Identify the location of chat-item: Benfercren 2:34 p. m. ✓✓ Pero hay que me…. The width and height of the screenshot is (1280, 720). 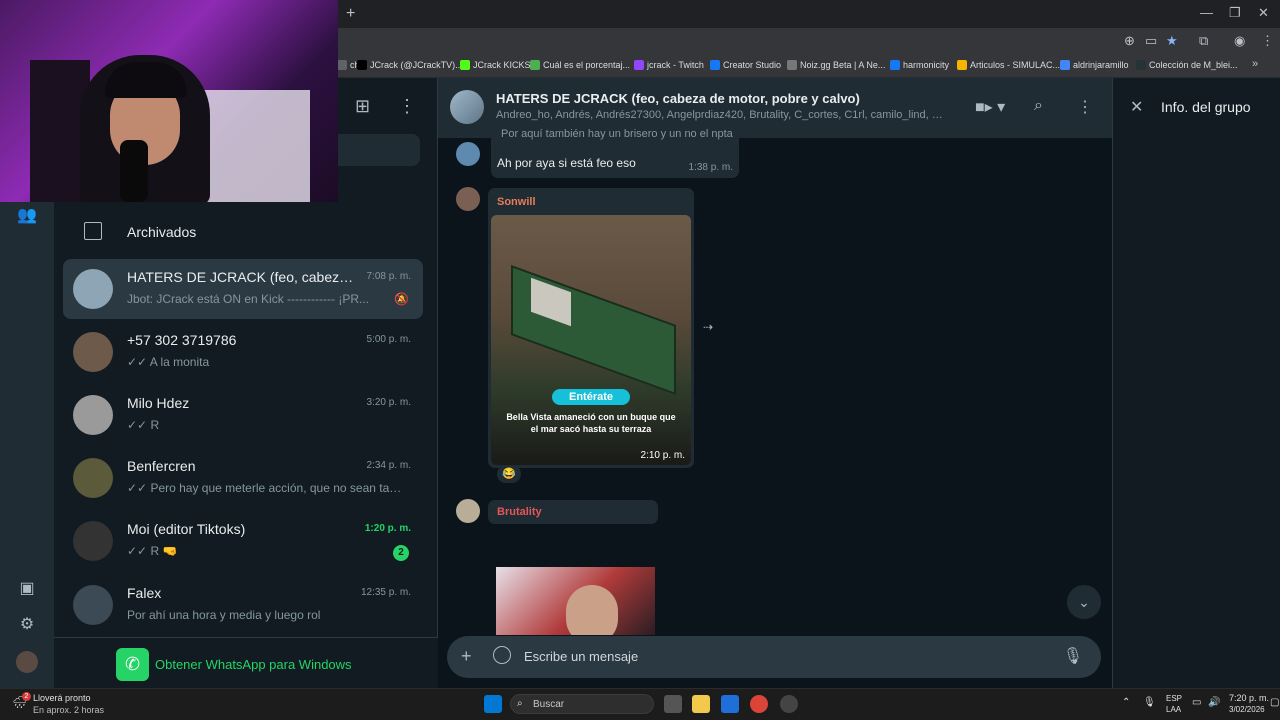
(243, 478).